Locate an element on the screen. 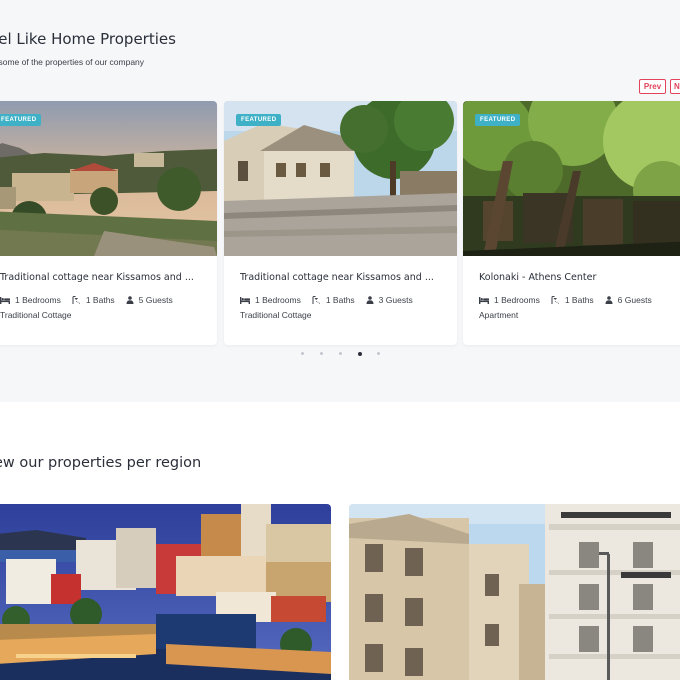 The width and height of the screenshot is (680, 680). guests-info: 3 Guests is located at coordinates (389, 300).